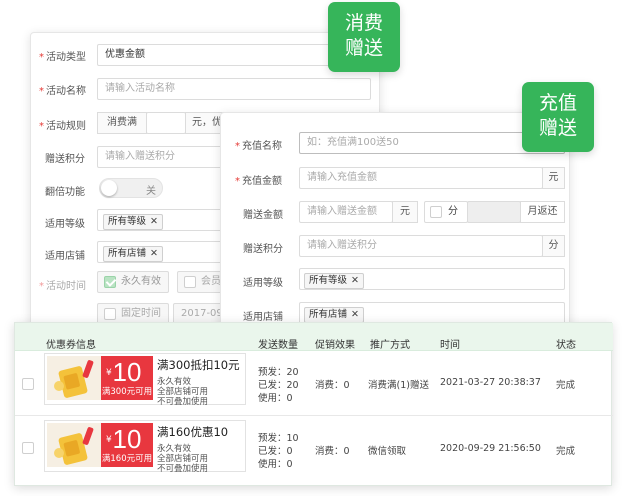 The width and height of the screenshot is (626, 496). I want to click on coupon-value-panel: ¥ 10 满160元可用, so click(127, 445).